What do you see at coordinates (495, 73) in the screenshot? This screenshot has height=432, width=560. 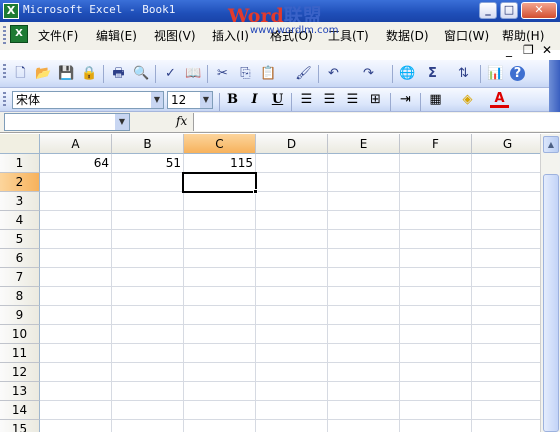 I see `chart-wizard-icon: 📊` at bounding box center [495, 73].